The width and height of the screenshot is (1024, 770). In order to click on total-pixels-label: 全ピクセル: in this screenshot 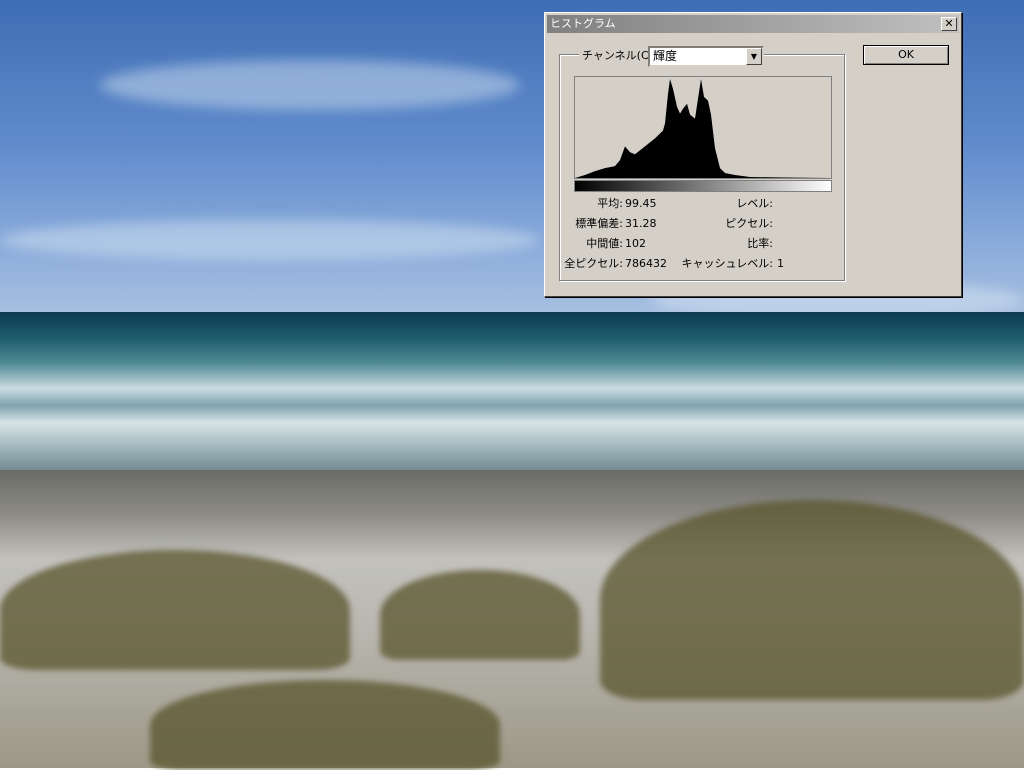, I will do `click(593, 263)`.